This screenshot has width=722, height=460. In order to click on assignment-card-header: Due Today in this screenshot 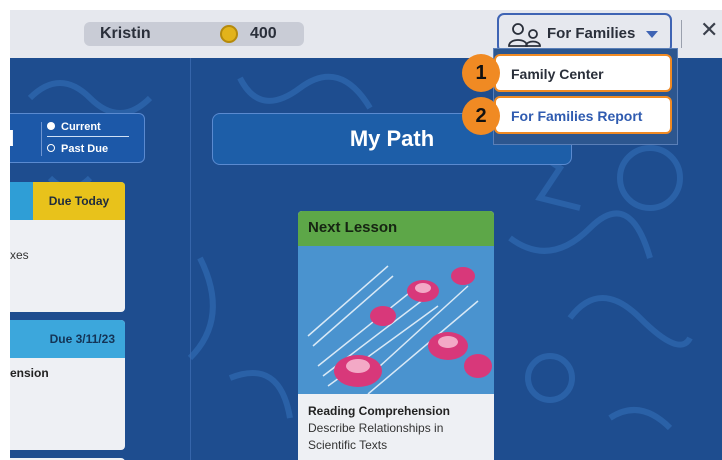, I will do `click(67, 201)`.